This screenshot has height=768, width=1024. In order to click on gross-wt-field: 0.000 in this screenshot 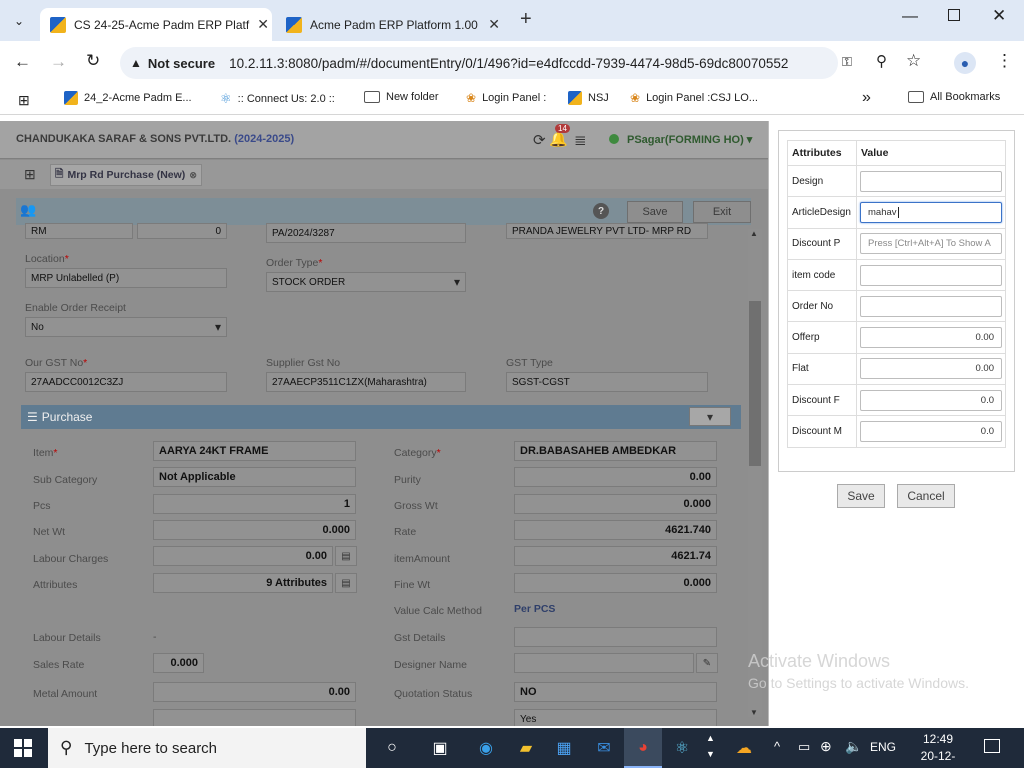, I will do `click(615, 504)`.